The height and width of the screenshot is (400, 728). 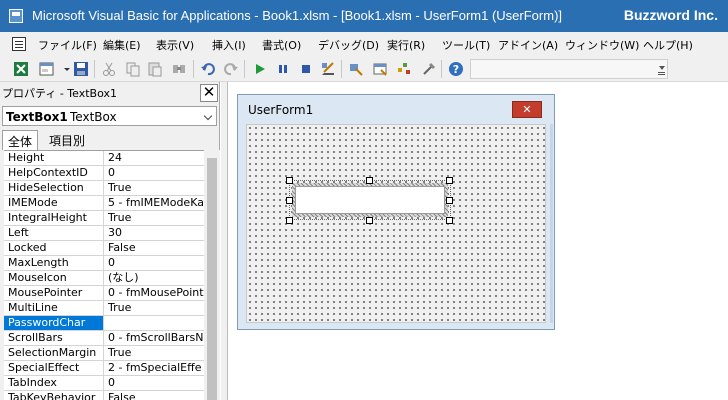 I want to click on property-row: IMEMode 5 - fmIMEModeKa, so click(x=104, y=203).